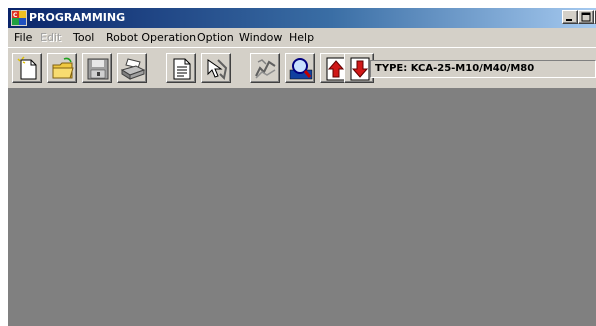 Image resolution: width=596 pixels, height=326 pixels. What do you see at coordinates (570, 17) in the screenshot?
I see `minimize-button` at bounding box center [570, 17].